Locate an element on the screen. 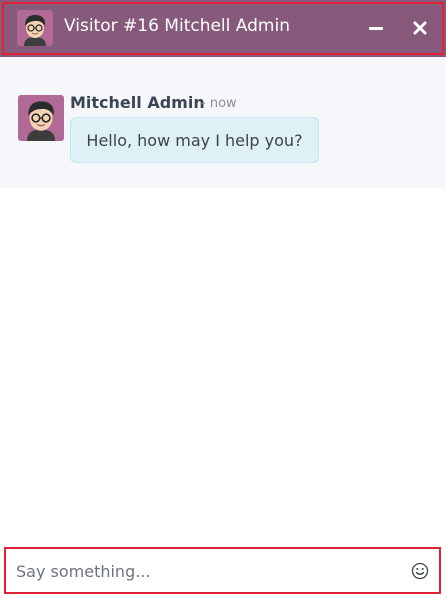  chat-window-header: Visitor #16 Mitchell Admin is located at coordinates (223, 28).